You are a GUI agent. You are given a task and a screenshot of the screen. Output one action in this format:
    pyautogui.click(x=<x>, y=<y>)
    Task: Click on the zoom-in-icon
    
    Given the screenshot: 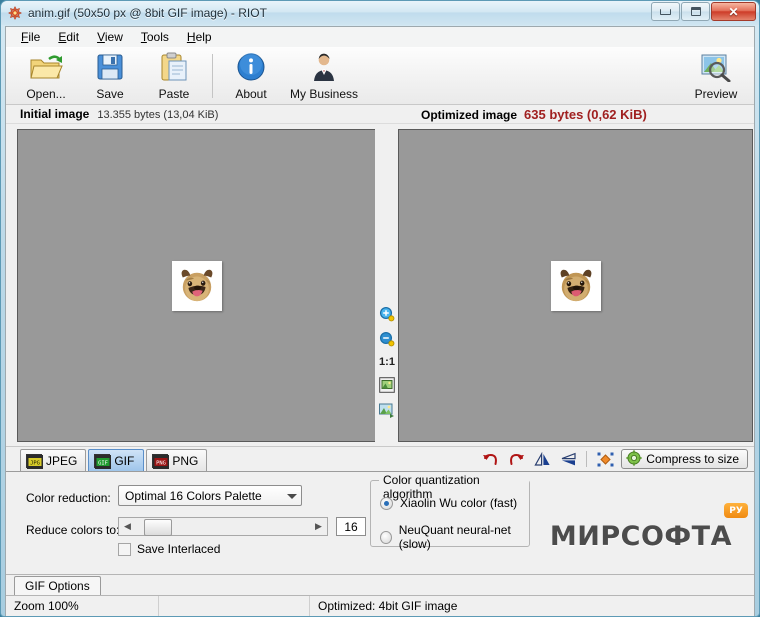 What is the action you would take?
    pyautogui.click(x=387, y=314)
    